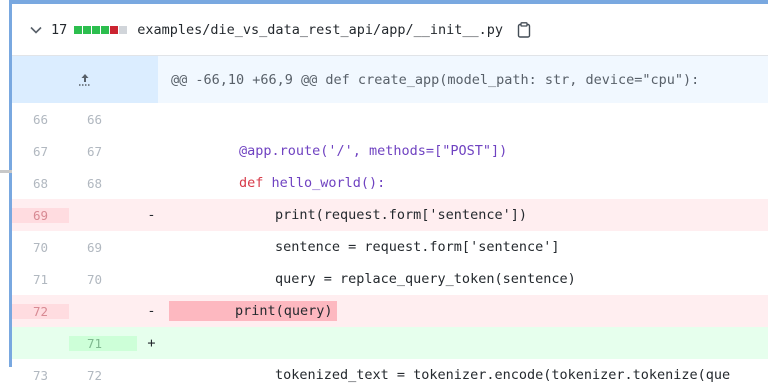 Image resolution: width=768 pixels, height=391 pixels. What do you see at coordinates (401, 215) in the screenshot?
I see `code-line: print(request.form['sentence'])` at bounding box center [401, 215].